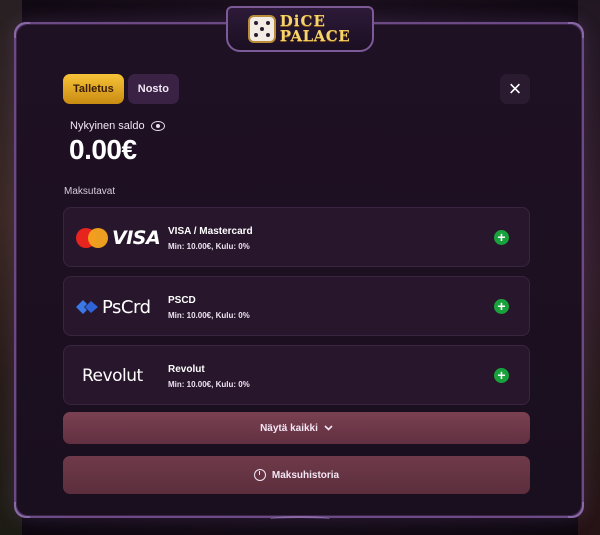 The height and width of the screenshot is (535, 600). What do you see at coordinates (259, 475) in the screenshot?
I see `history-clock-icon` at bounding box center [259, 475].